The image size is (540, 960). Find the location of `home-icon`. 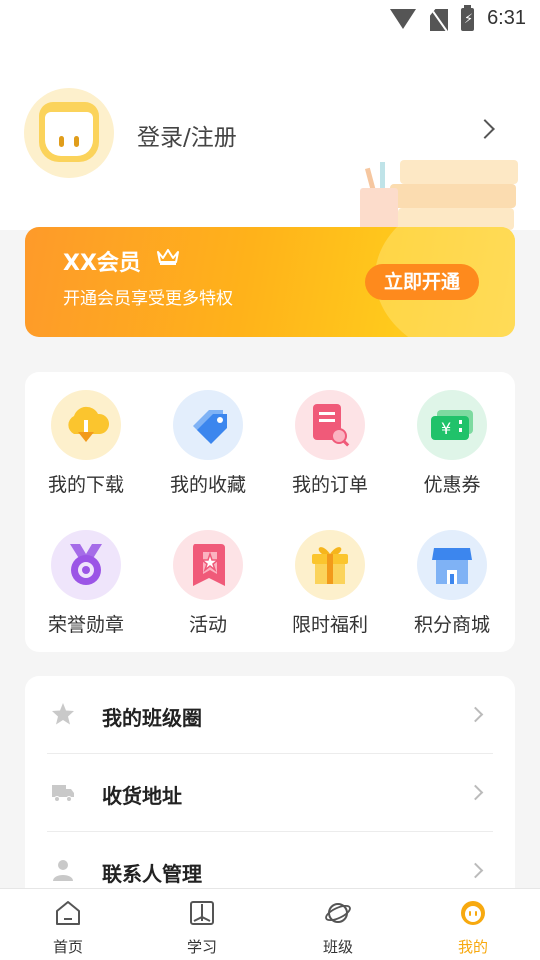

home-icon is located at coordinates (68, 913).